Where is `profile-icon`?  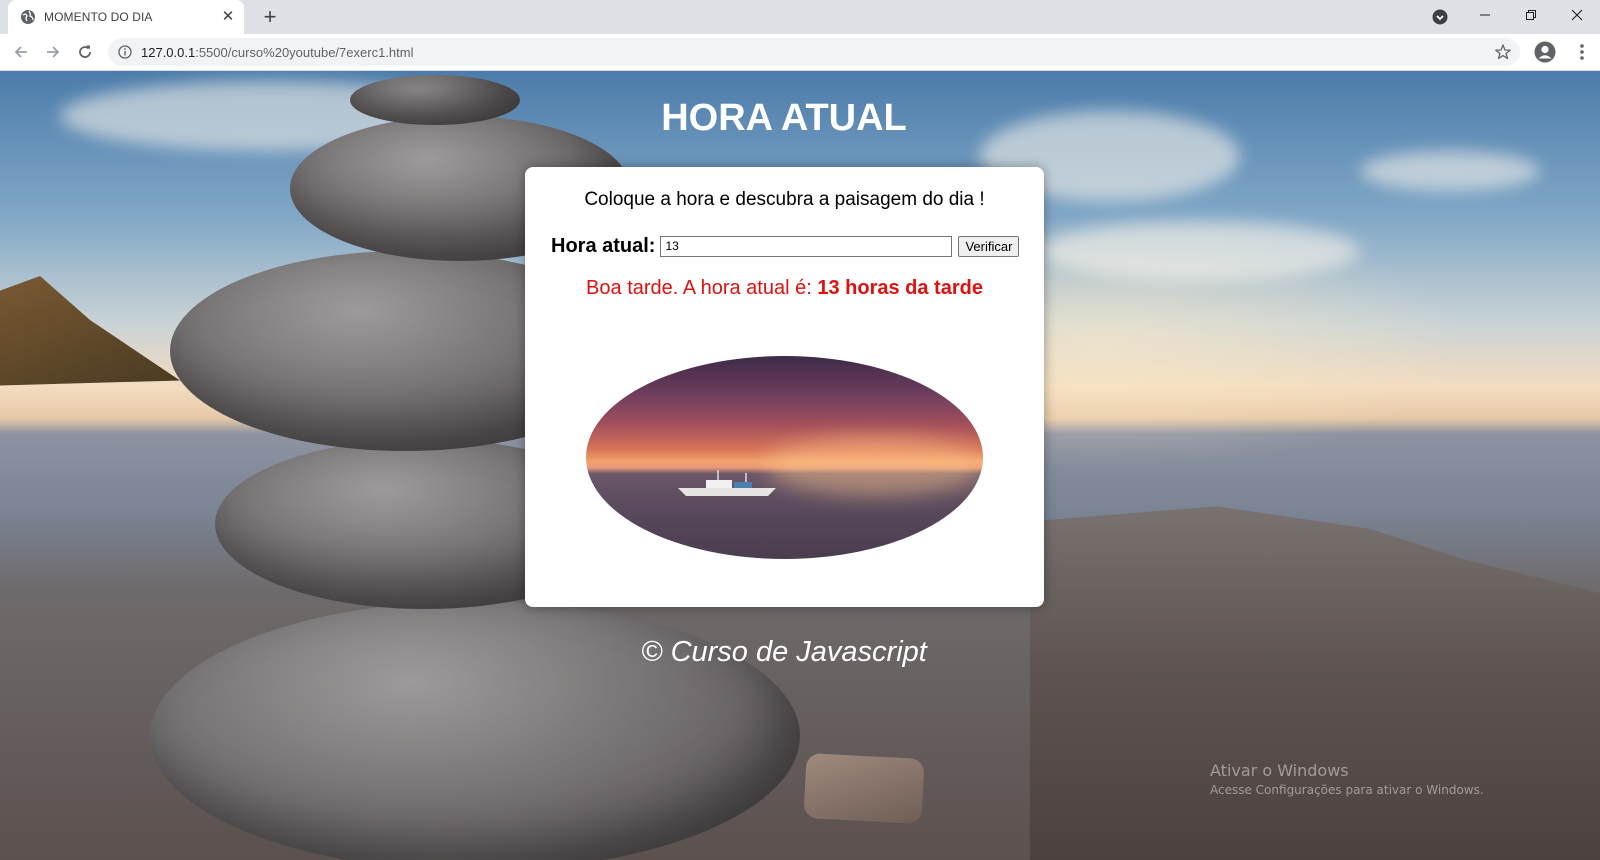 profile-icon is located at coordinates (1545, 52).